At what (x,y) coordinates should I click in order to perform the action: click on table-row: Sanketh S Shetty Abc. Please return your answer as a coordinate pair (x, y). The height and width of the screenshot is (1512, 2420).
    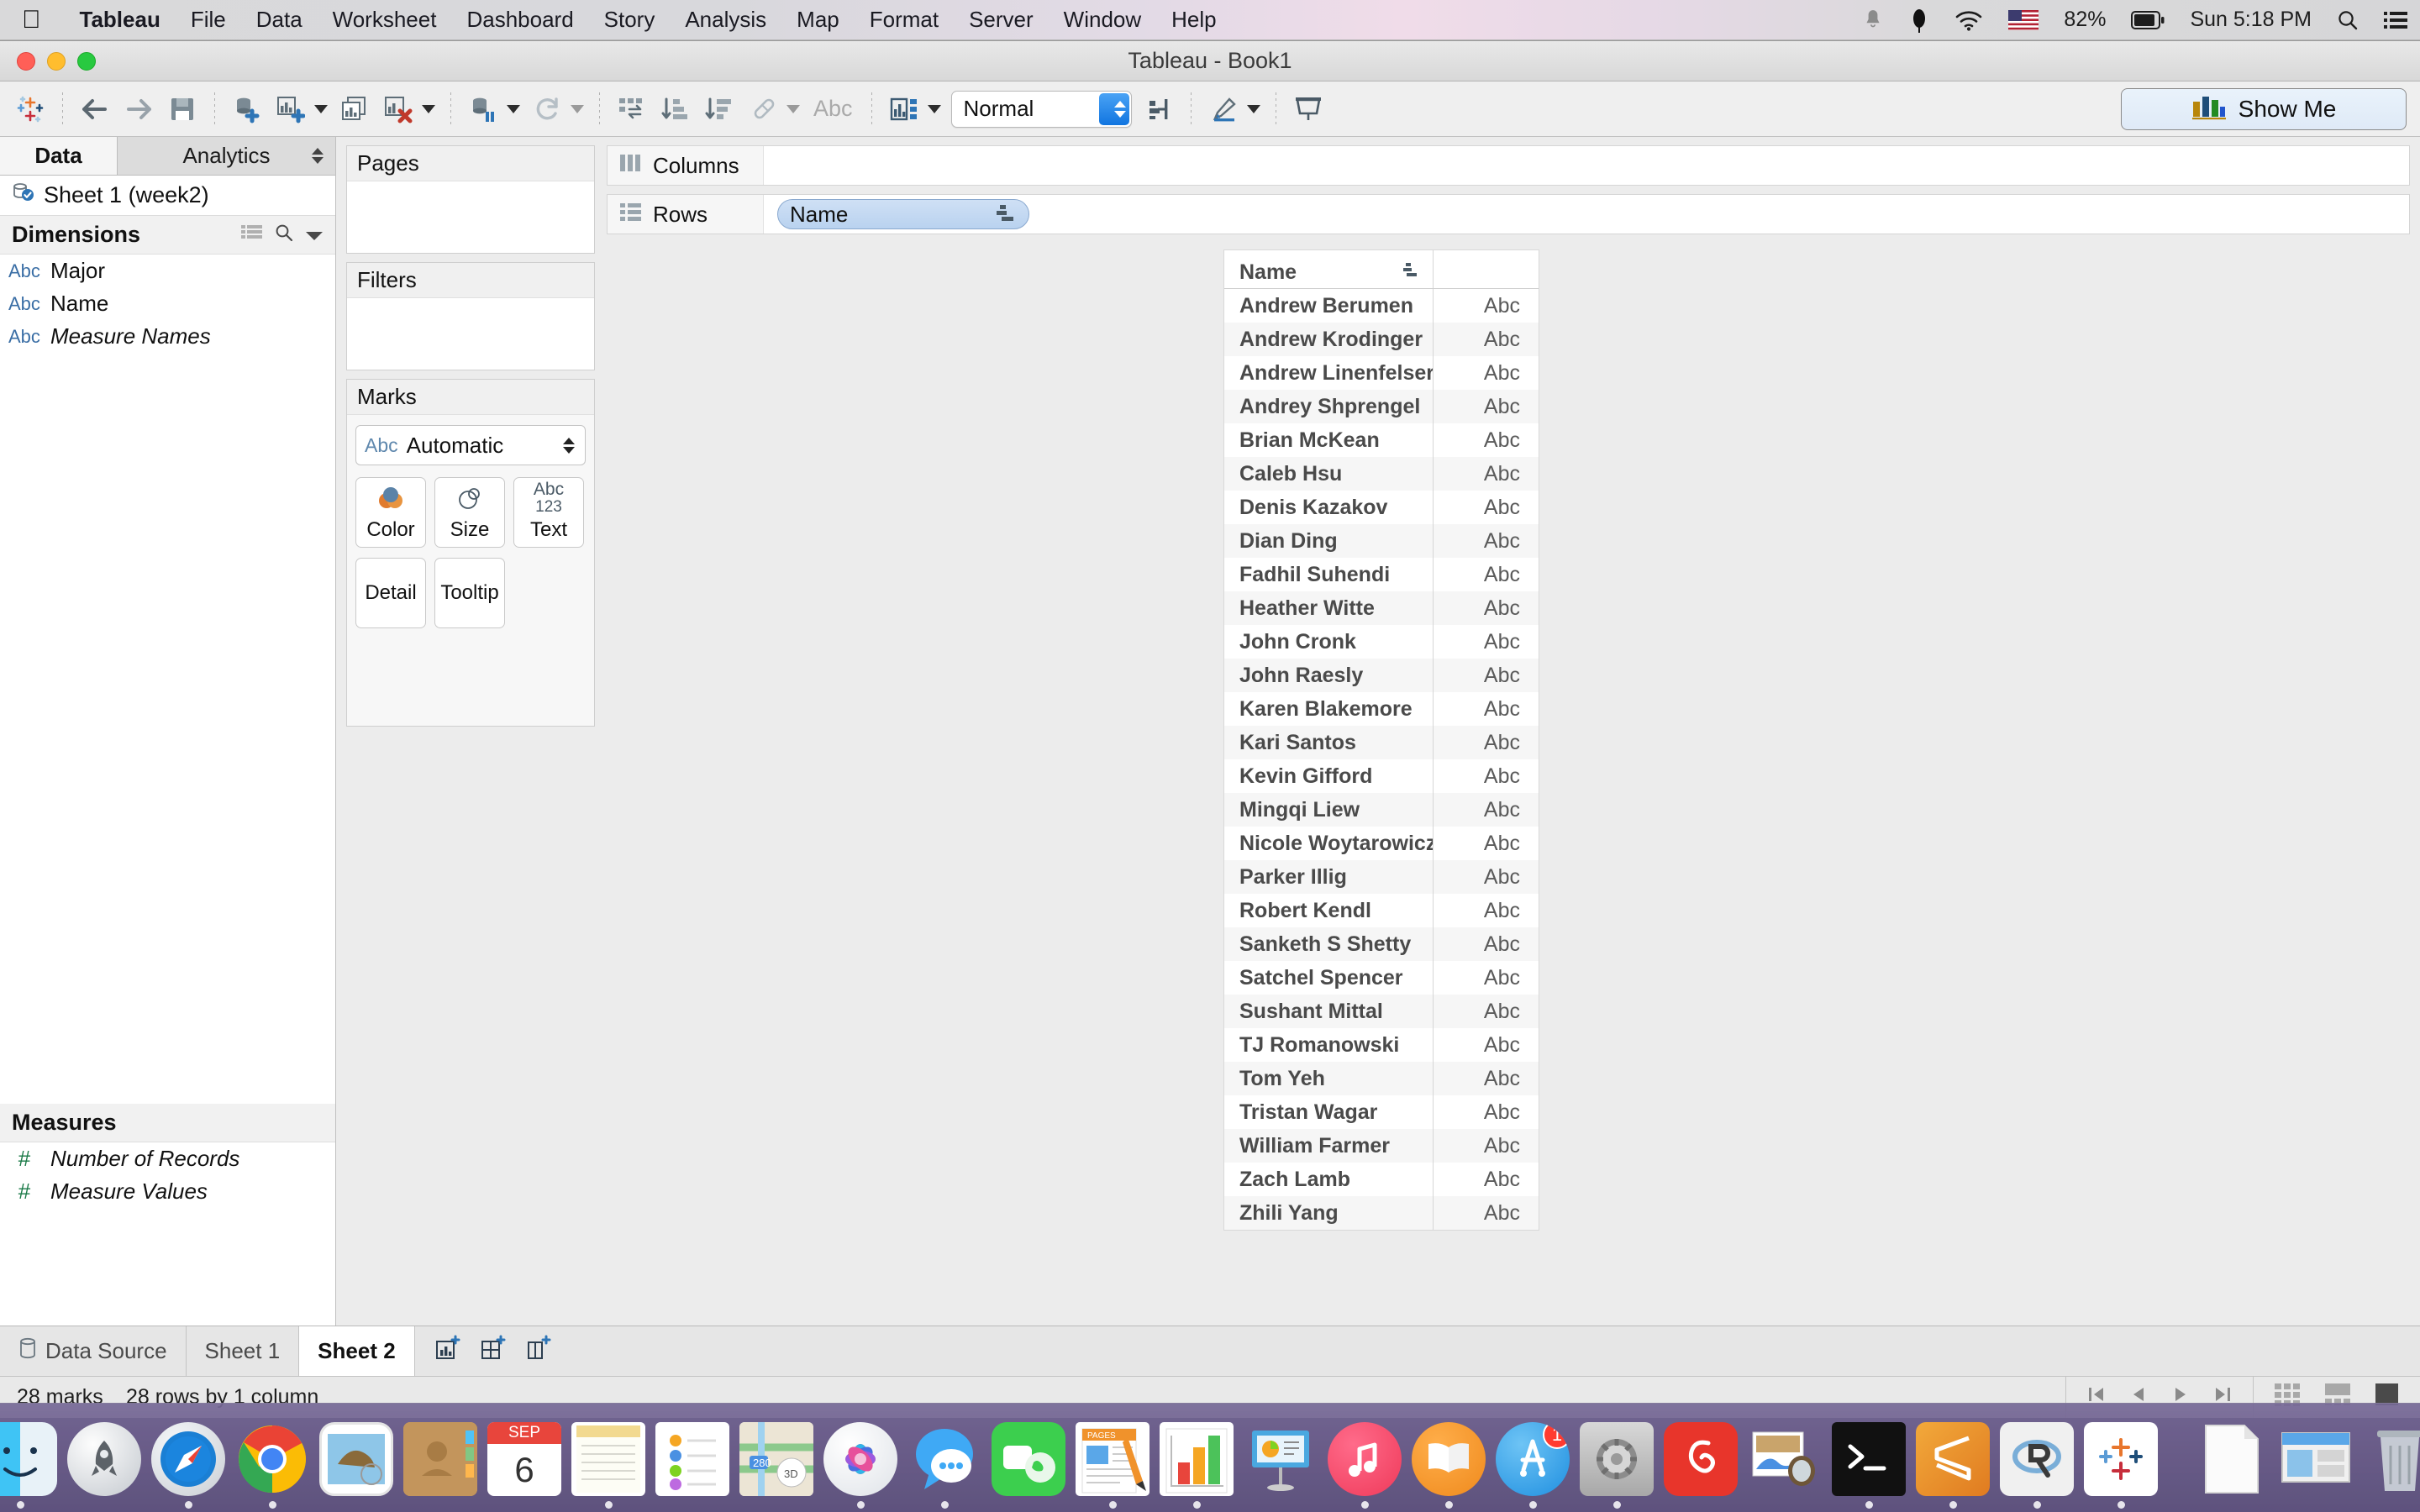
    Looking at the image, I should click on (1381, 944).